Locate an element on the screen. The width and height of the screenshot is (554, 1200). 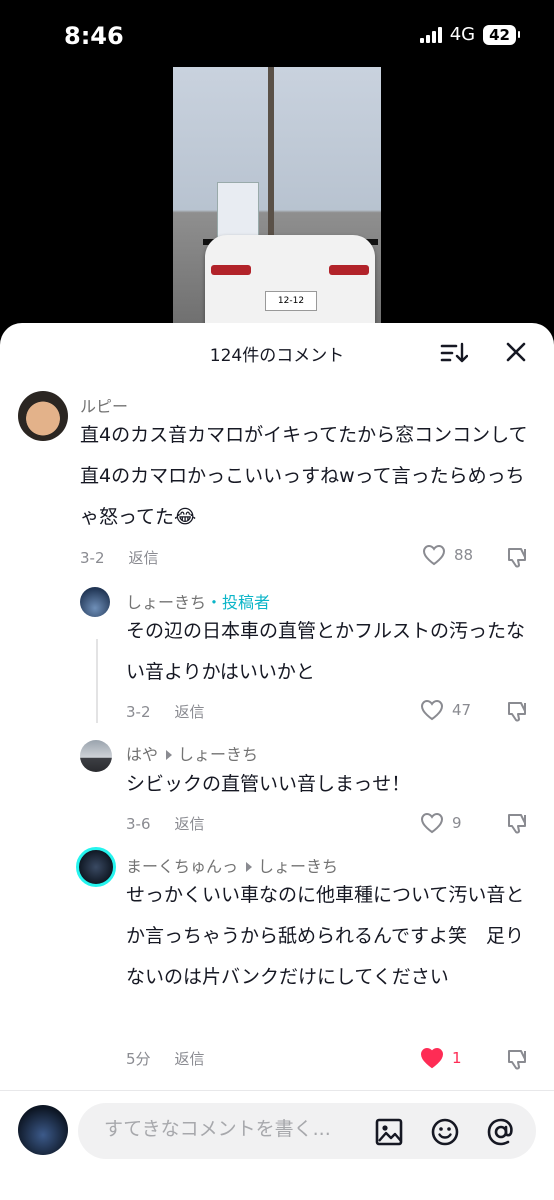
sheet-header: 124件のコメント is located at coordinates (277, 352).